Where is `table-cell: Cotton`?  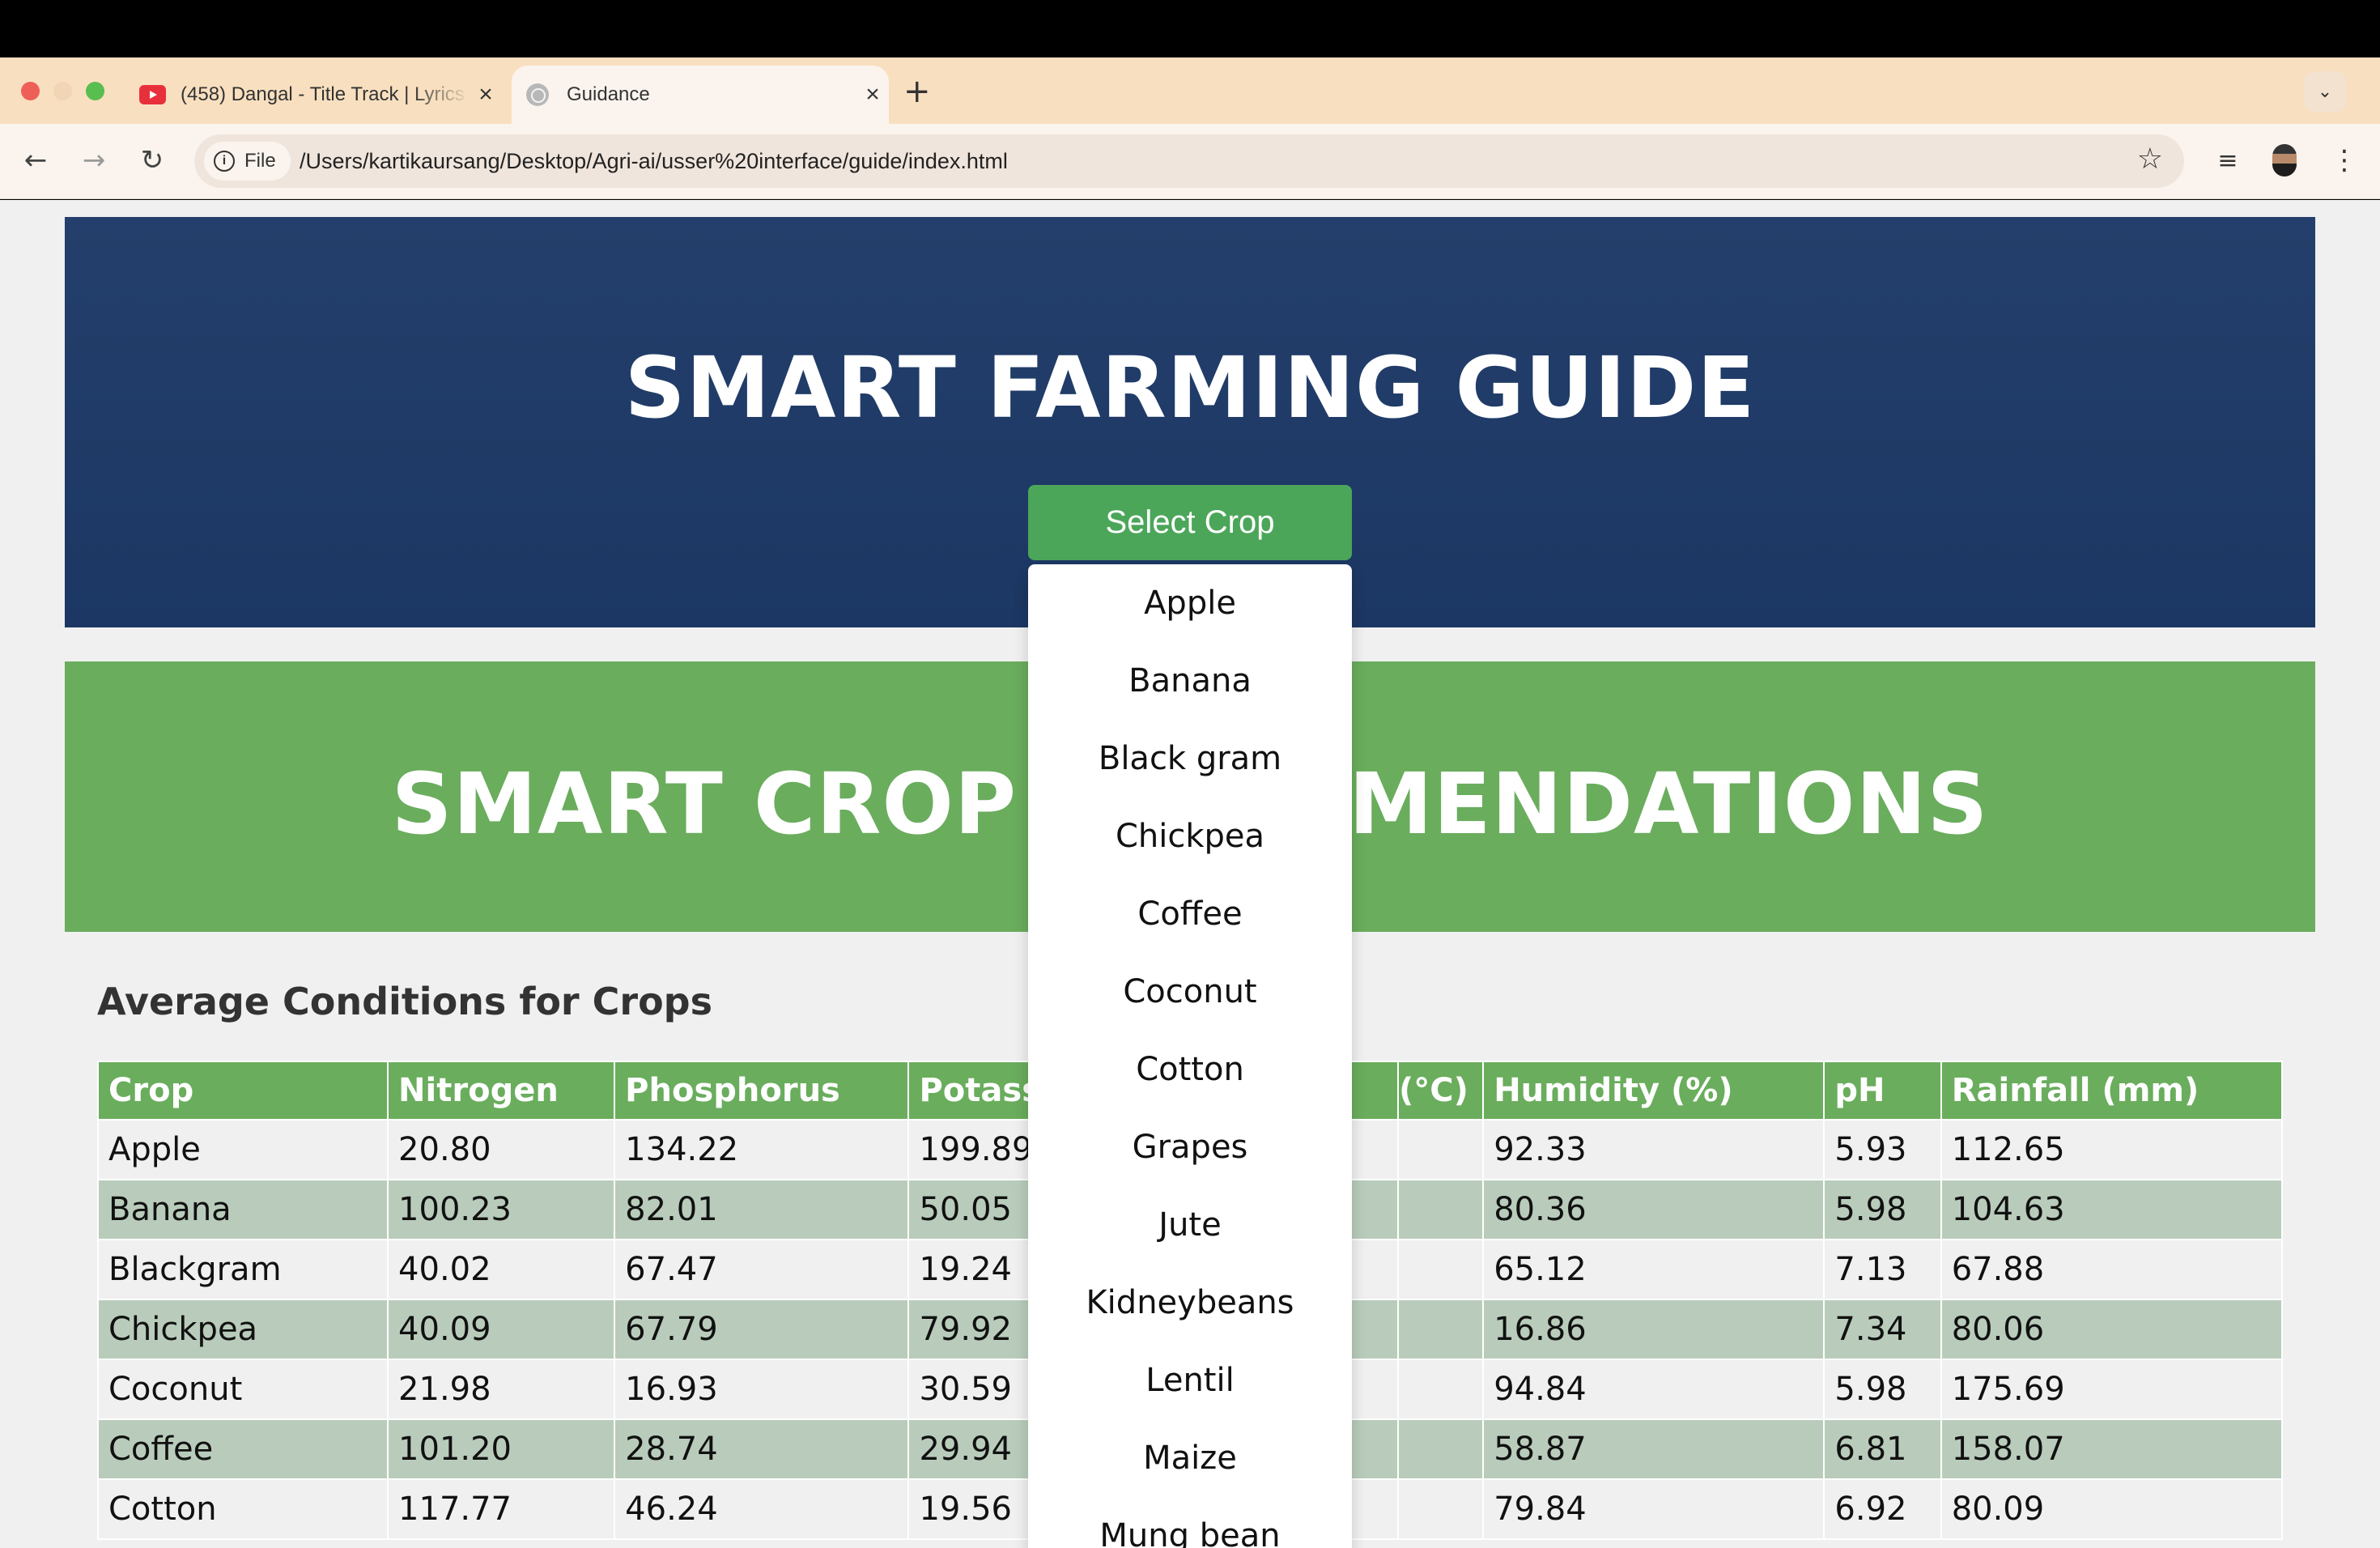
table-cell: Cotton is located at coordinates (242, 1509).